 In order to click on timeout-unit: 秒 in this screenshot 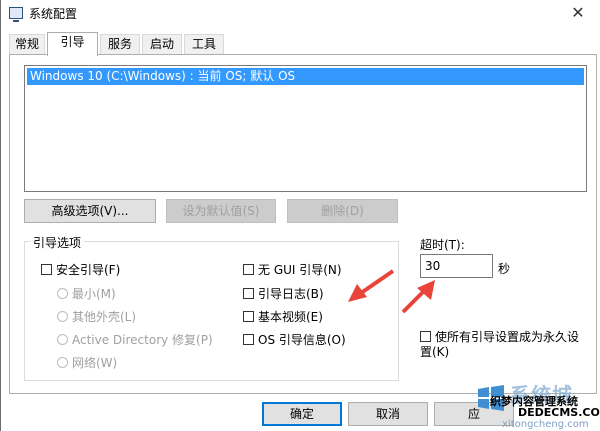, I will do `click(504, 269)`.